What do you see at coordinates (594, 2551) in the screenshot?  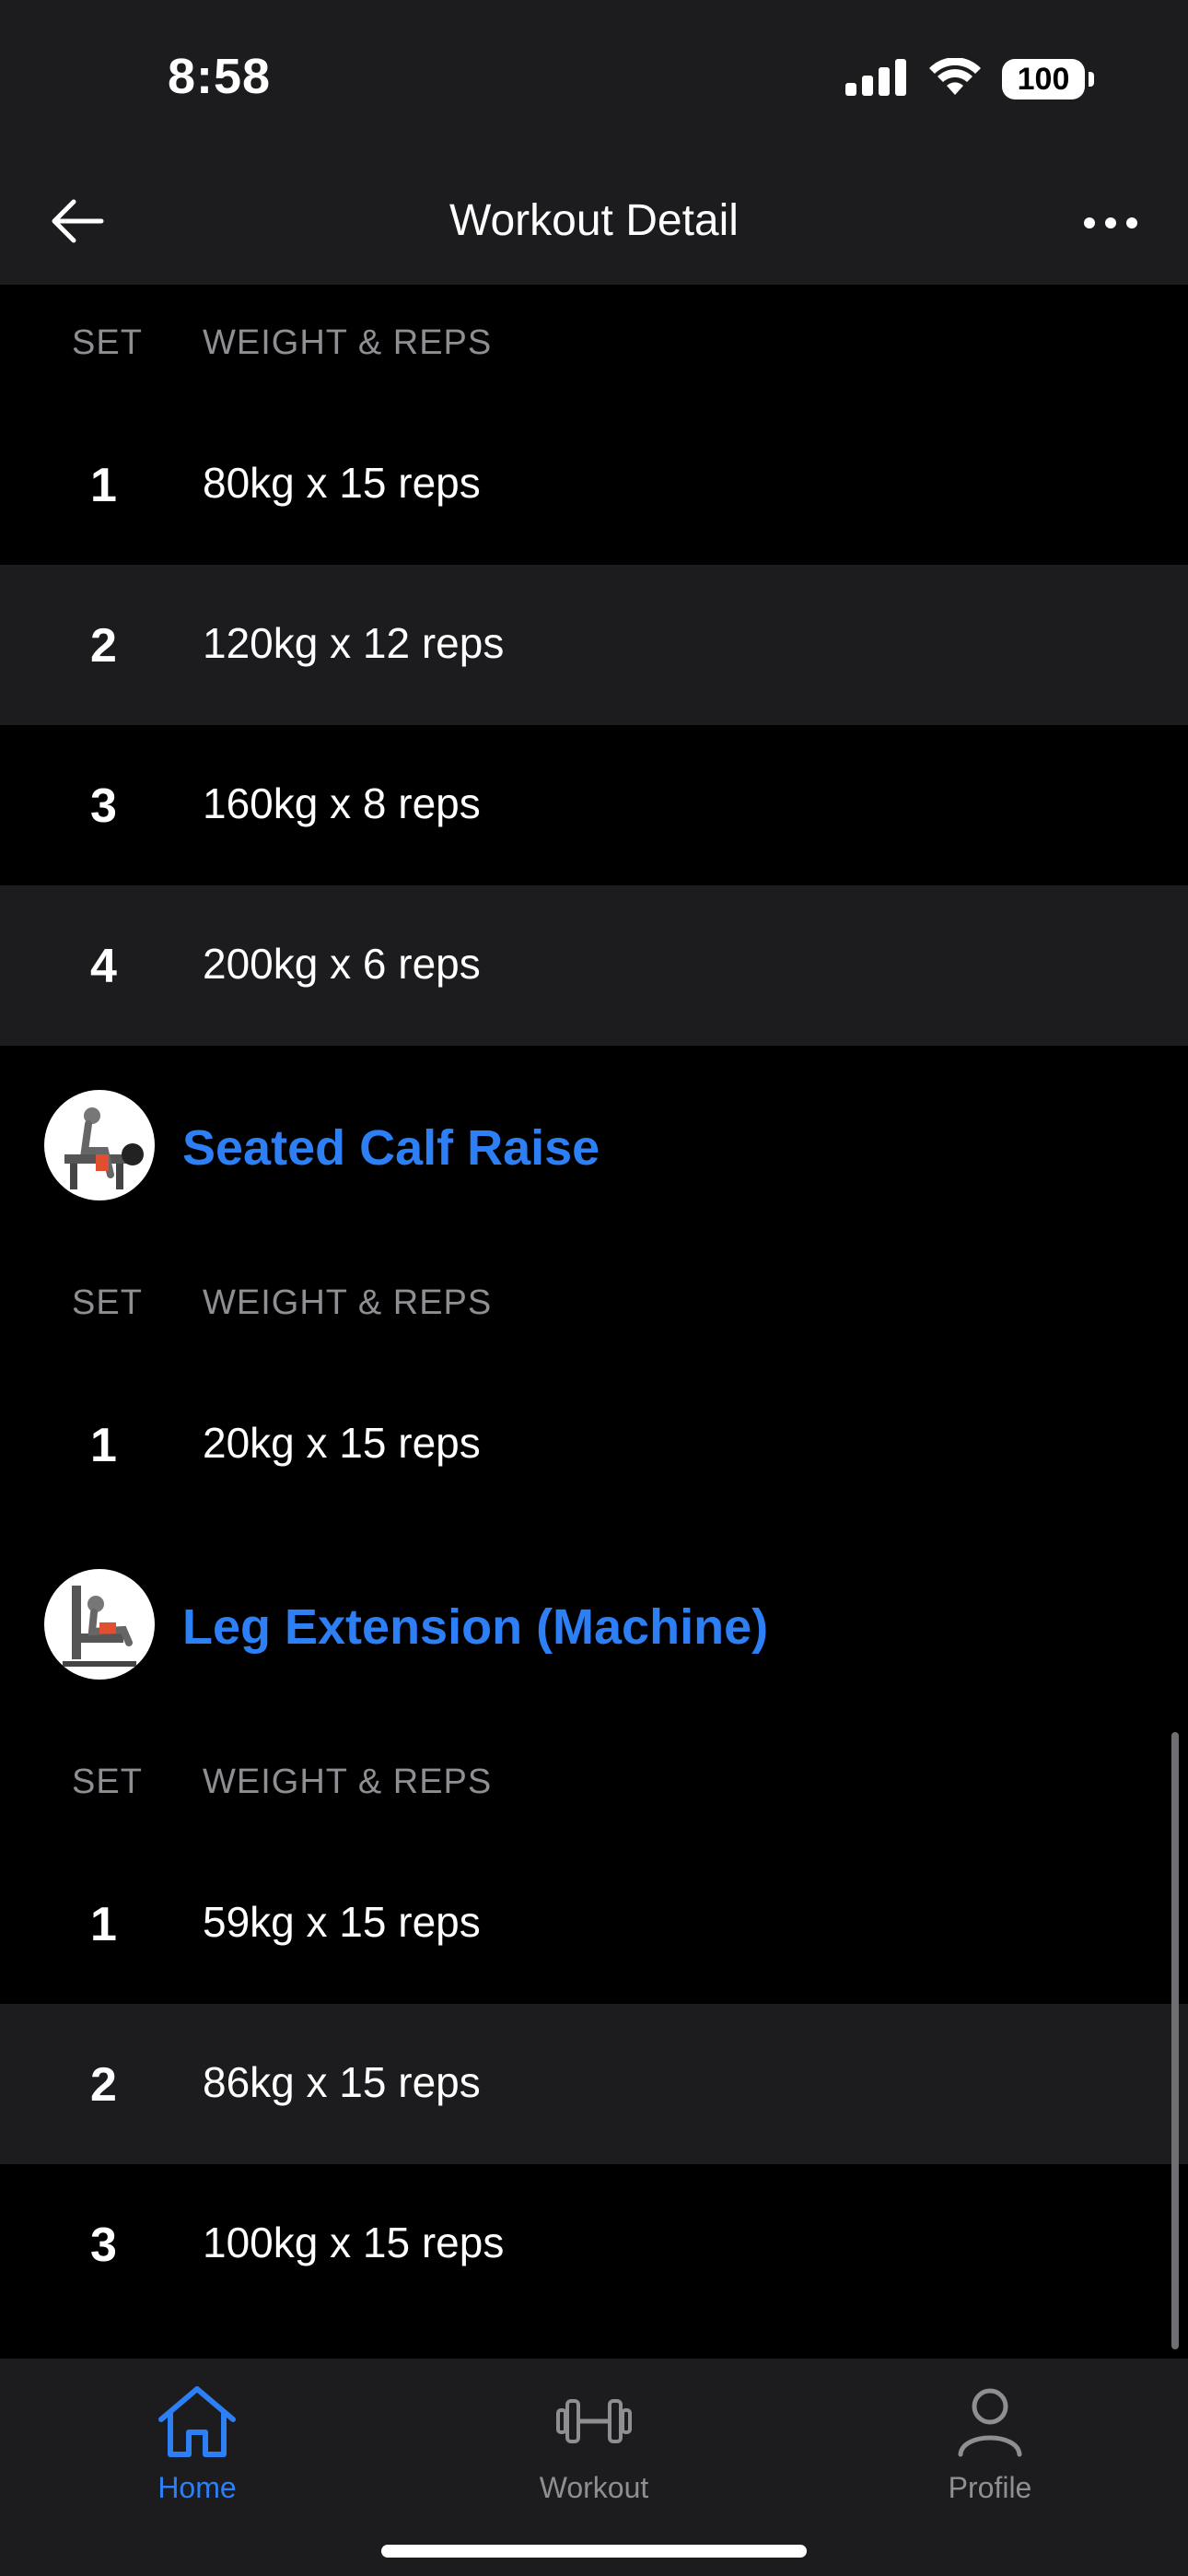 I see `home-indicator` at bounding box center [594, 2551].